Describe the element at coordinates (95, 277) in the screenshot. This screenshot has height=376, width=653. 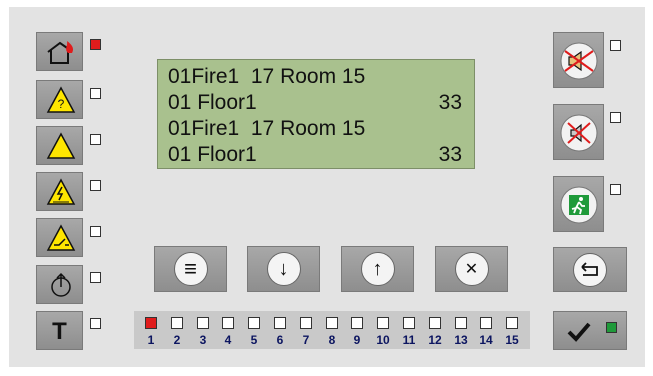
I see `standby-indicator` at that location.